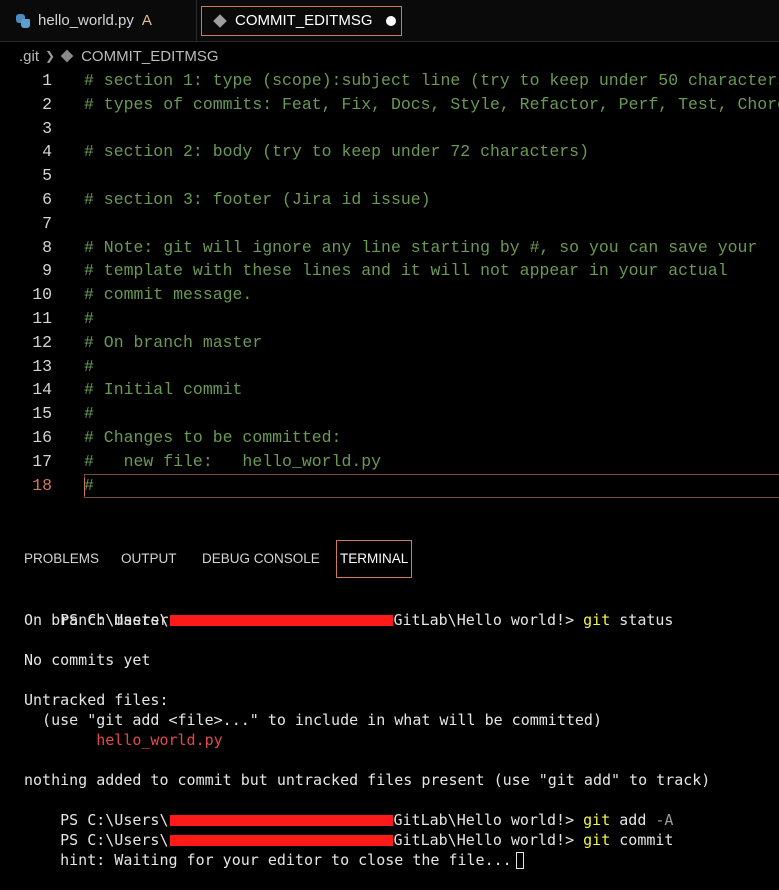 The image size is (779, 890). I want to click on editor-line: 11 #, so click(389, 319).